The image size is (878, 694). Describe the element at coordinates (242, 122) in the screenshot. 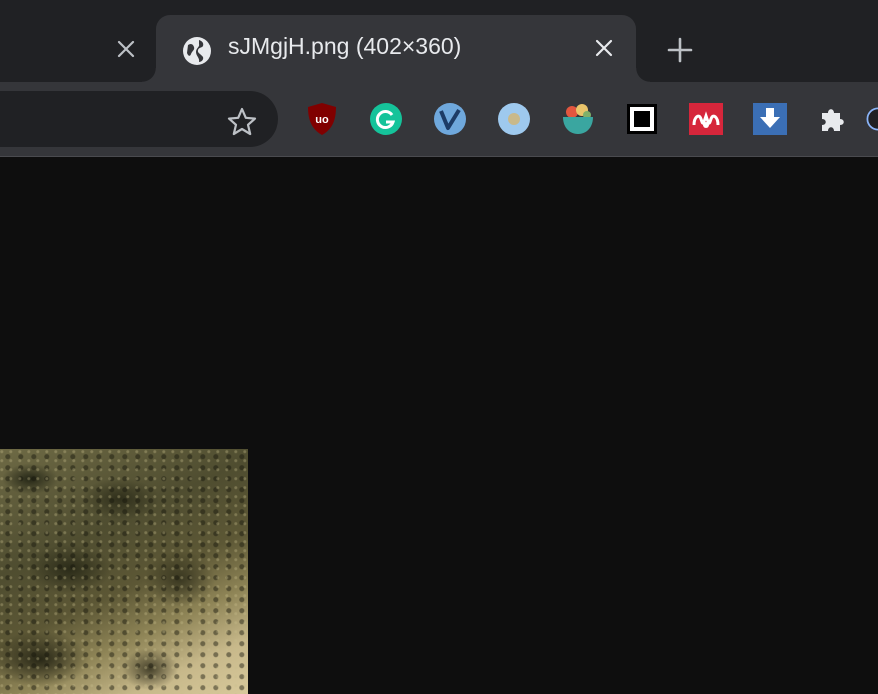

I see `star-icon` at that location.